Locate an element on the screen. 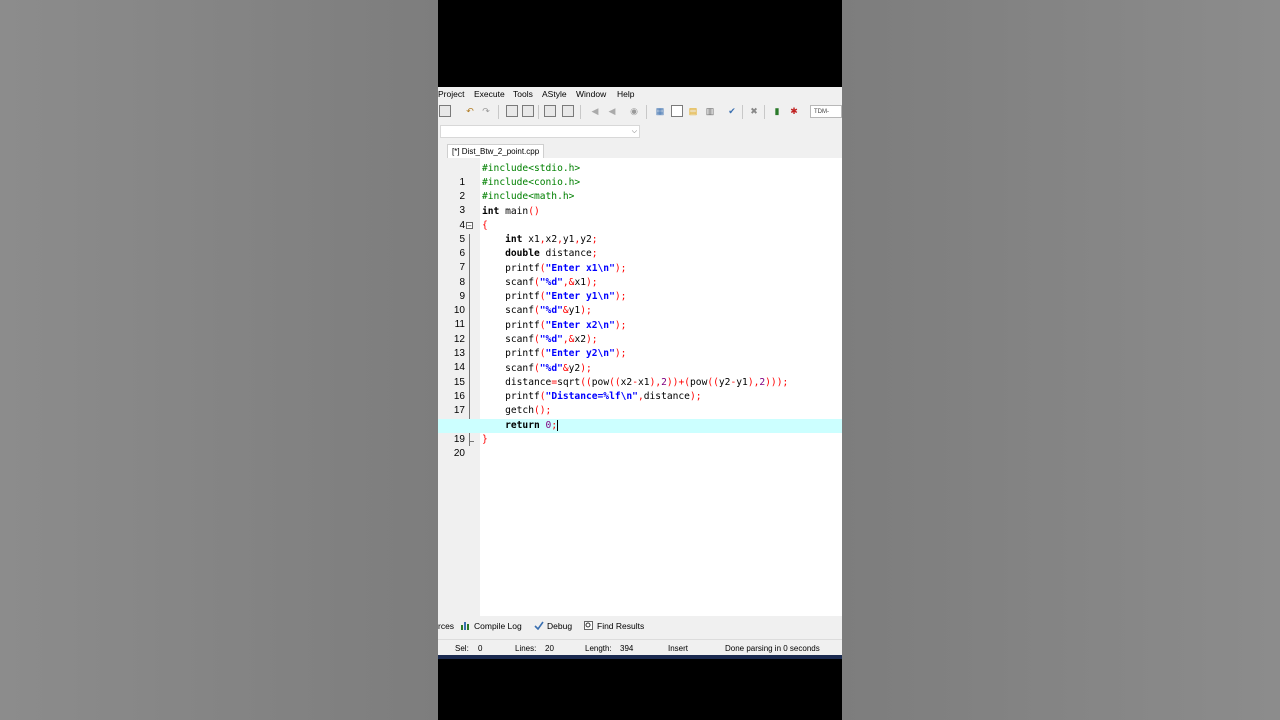  code-line: 10 printf("Enter y1\n"); is located at coordinates (540, 303).